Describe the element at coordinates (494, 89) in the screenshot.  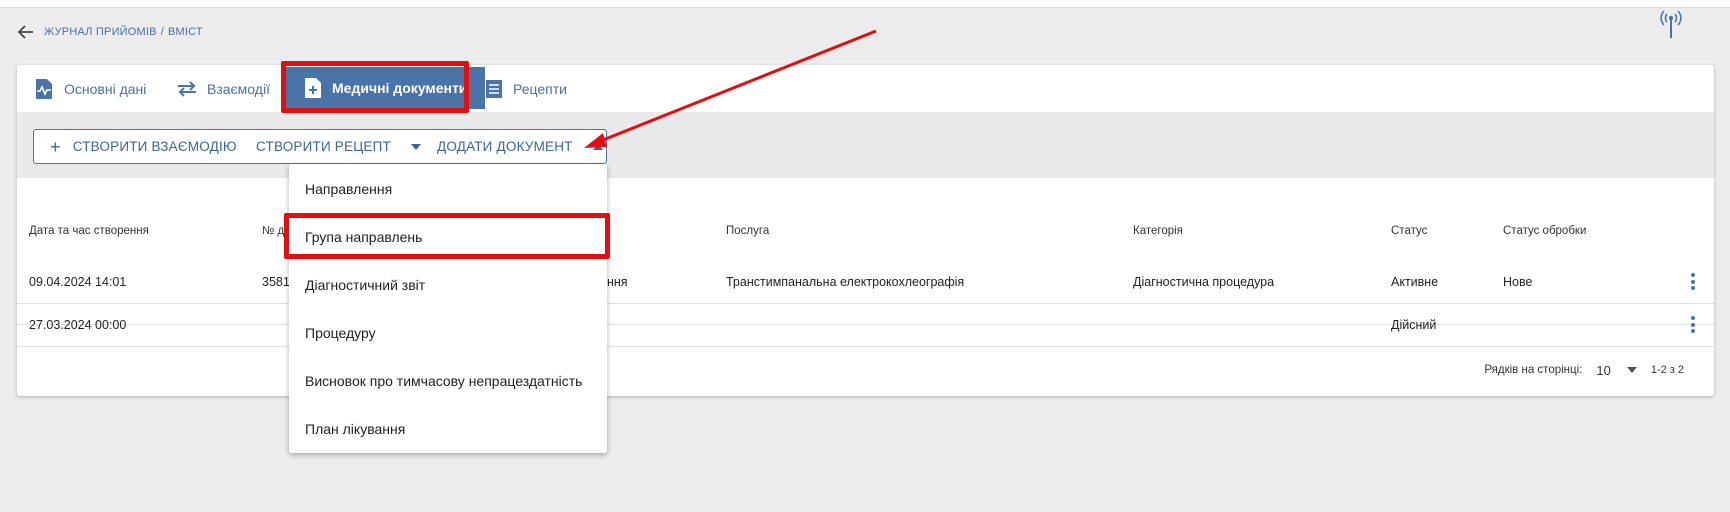
I see `list-document-icon` at that location.